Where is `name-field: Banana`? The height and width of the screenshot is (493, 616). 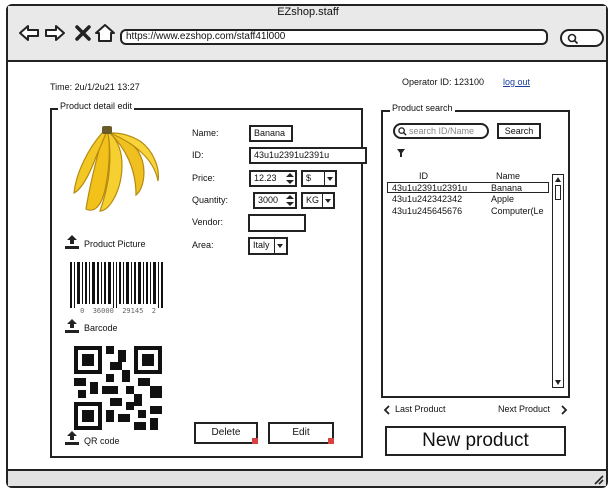
name-field: Banana is located at coordinates (271, 133).